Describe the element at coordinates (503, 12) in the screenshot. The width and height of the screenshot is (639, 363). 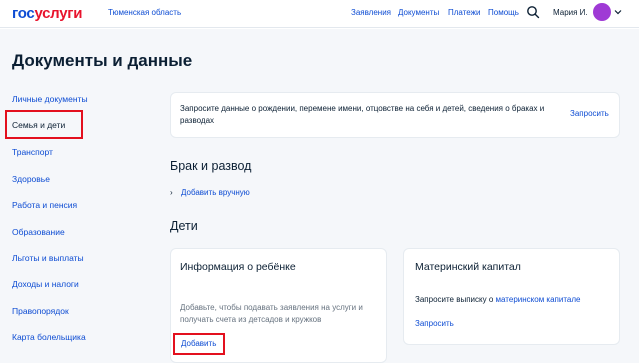
I see `nav-help: Помощь` at that location.